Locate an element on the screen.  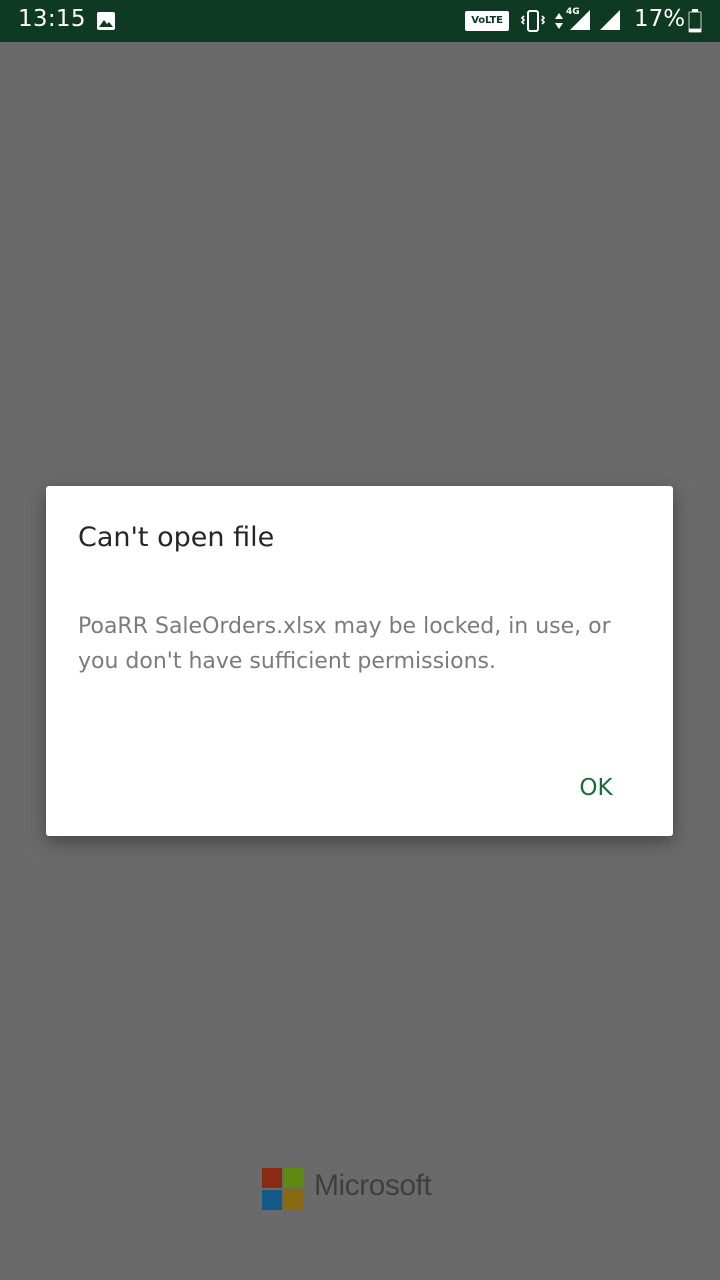
status-bar: 13:15 VoLTE 4G 17% is located at coordinates (360, 21).